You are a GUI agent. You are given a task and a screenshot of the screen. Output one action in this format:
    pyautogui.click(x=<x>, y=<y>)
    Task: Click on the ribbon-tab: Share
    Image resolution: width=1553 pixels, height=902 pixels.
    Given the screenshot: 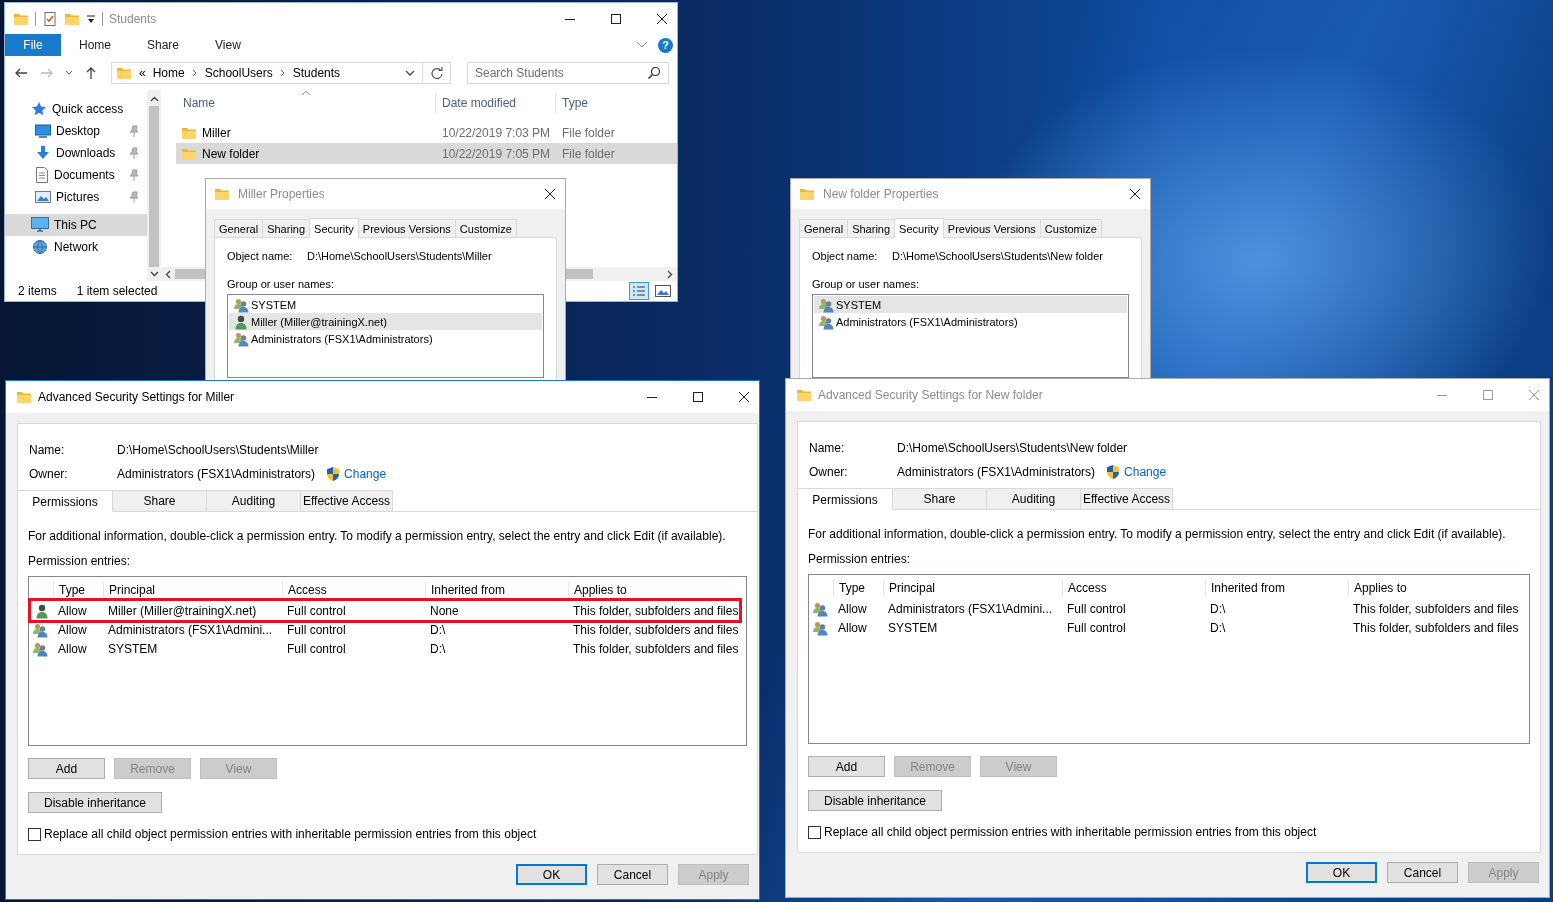 What is the action you would take?
    pyautogui.click(x=163, y=45)
    